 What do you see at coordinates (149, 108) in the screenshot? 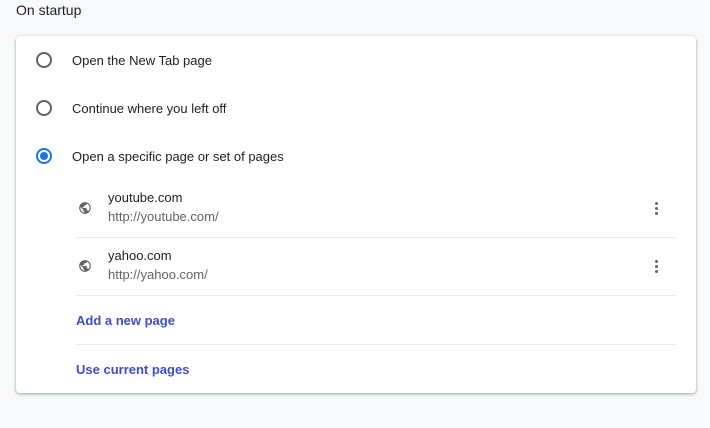
I see `radio-label-continue: Continue where you left off` at bounding box center [149, 108].